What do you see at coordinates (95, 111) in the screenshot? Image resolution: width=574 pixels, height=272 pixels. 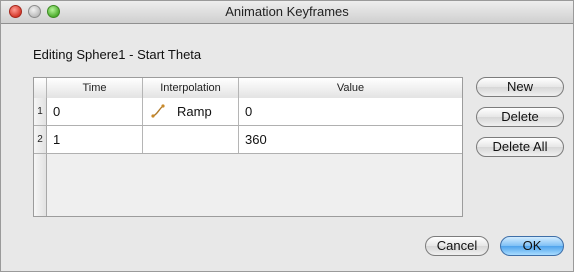 I see `time-cell: 0` at bounding box center [95, 111].